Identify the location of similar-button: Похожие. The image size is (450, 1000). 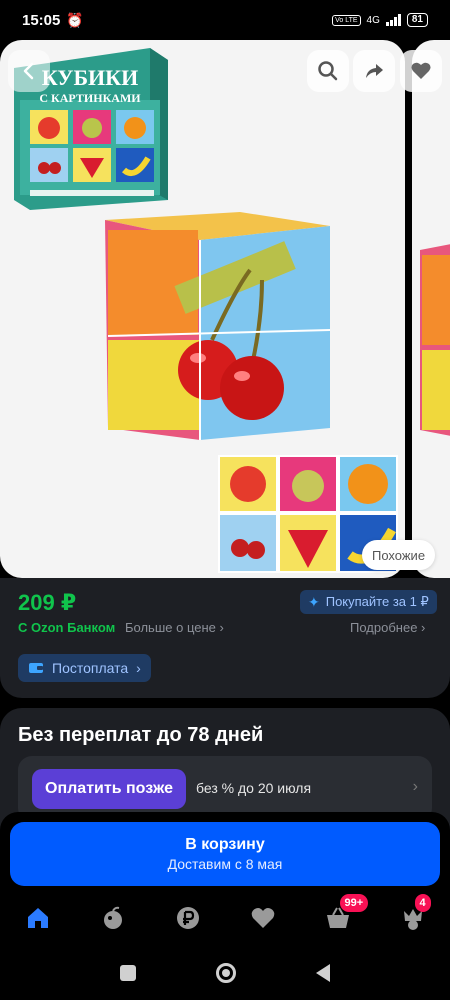
(399, 555).